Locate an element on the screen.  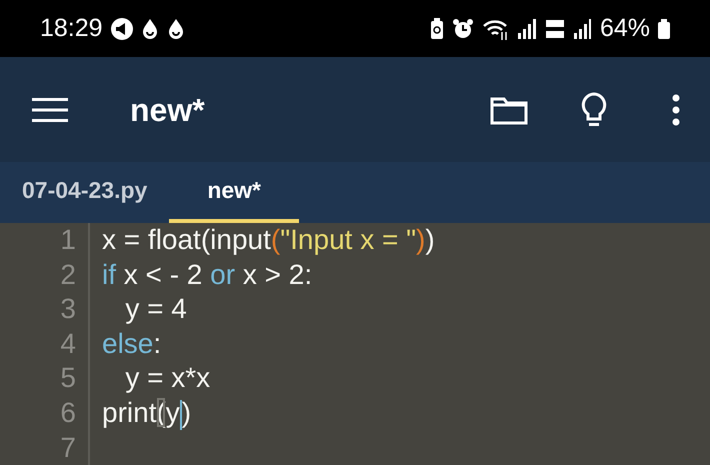
code-keyword: if is located at coordinates (109, 274).